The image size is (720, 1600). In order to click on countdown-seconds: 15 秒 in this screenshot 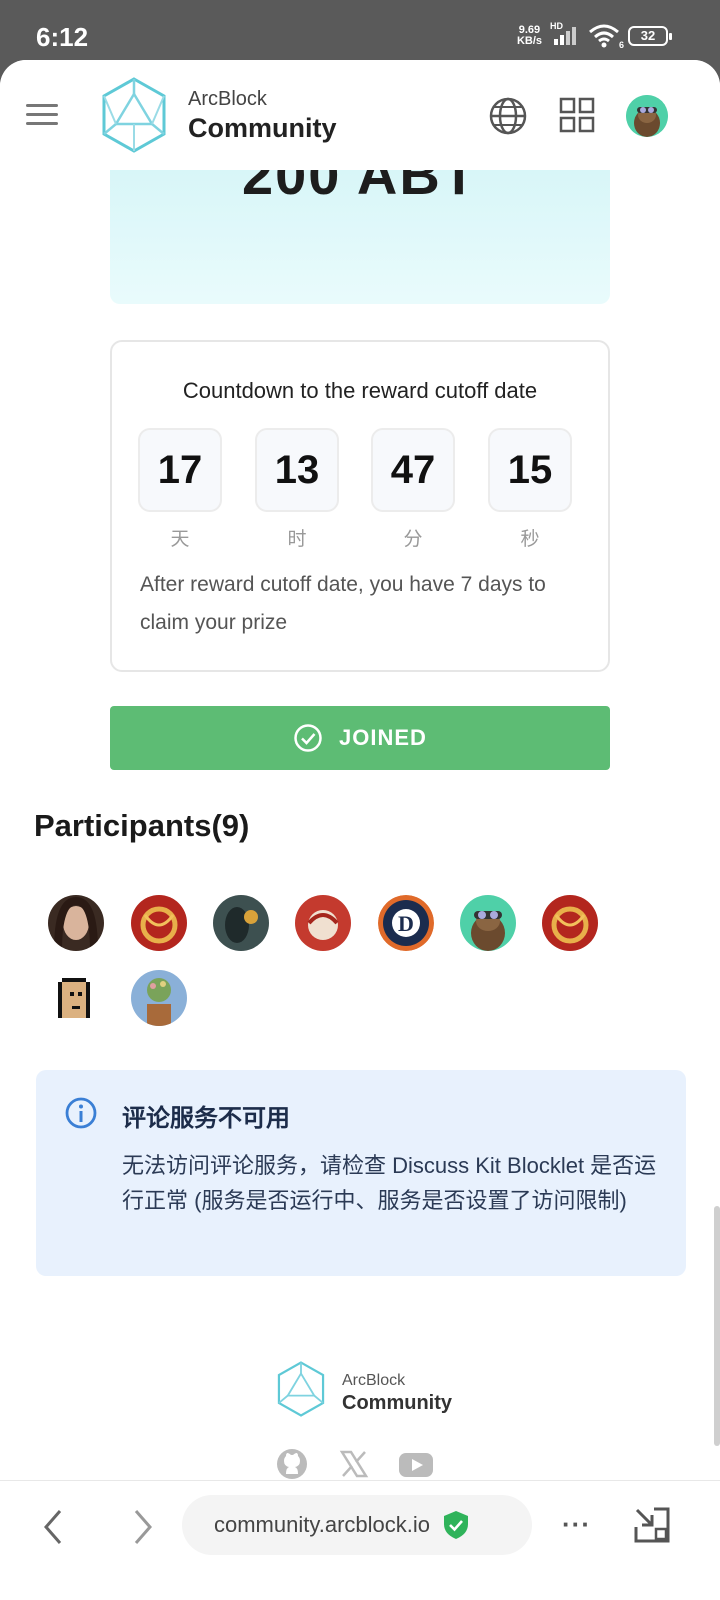, I will do `click(530, 489)`.